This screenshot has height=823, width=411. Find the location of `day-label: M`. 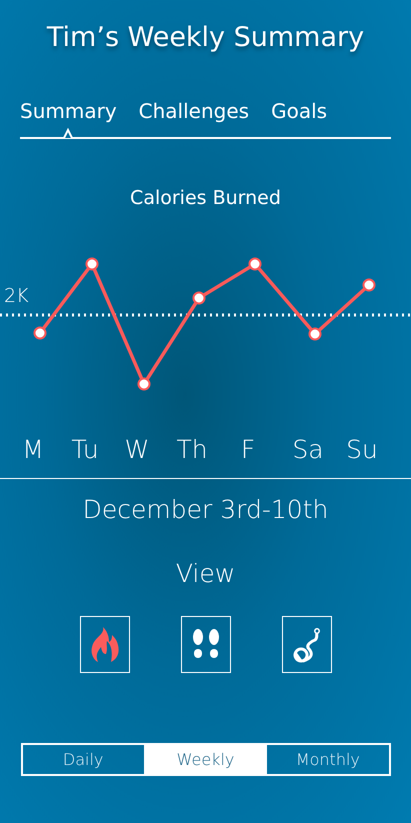

day-label: M is located at coordinates (33, 449).